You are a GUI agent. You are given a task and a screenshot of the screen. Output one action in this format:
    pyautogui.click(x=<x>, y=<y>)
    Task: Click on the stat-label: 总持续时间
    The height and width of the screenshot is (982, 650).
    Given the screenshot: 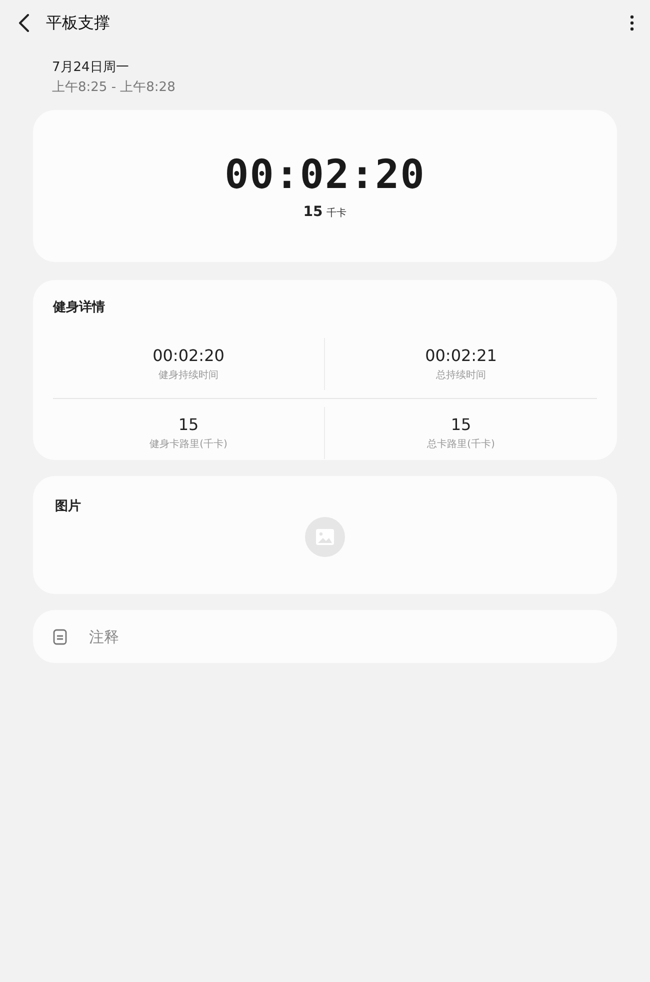 What is the action you would take?
    pyautogui.click(x=461, y=375)
    